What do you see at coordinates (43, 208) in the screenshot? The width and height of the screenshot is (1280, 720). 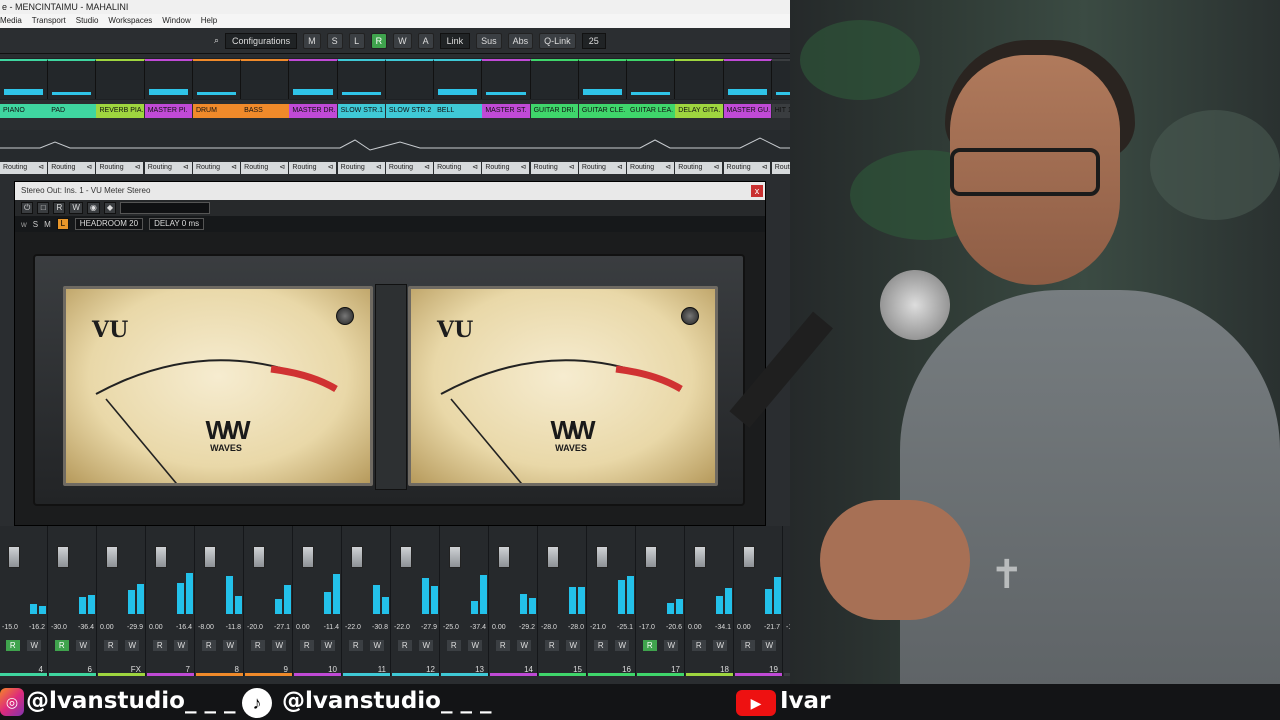 I see `bypass-icon: □` at bounding box center [43, 208].